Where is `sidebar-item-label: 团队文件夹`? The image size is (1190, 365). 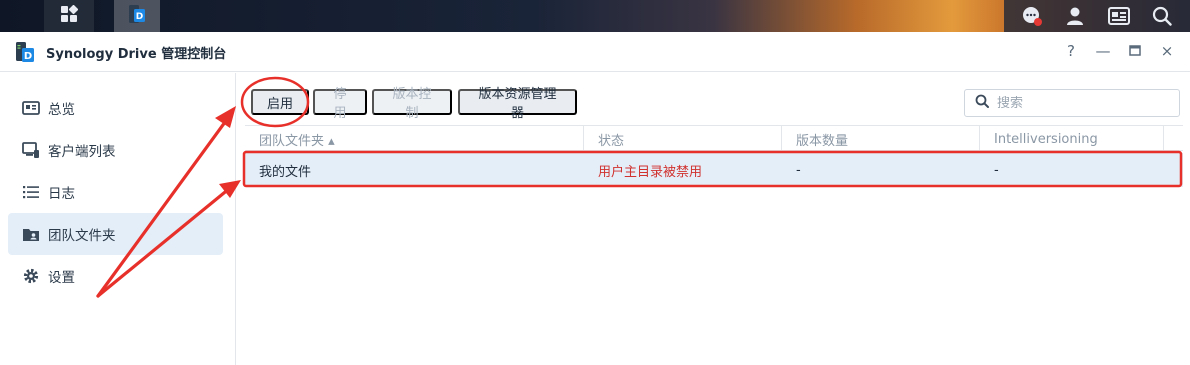
sidebar-item-label: 团队文件夹 is located at coordinates (82, 236).